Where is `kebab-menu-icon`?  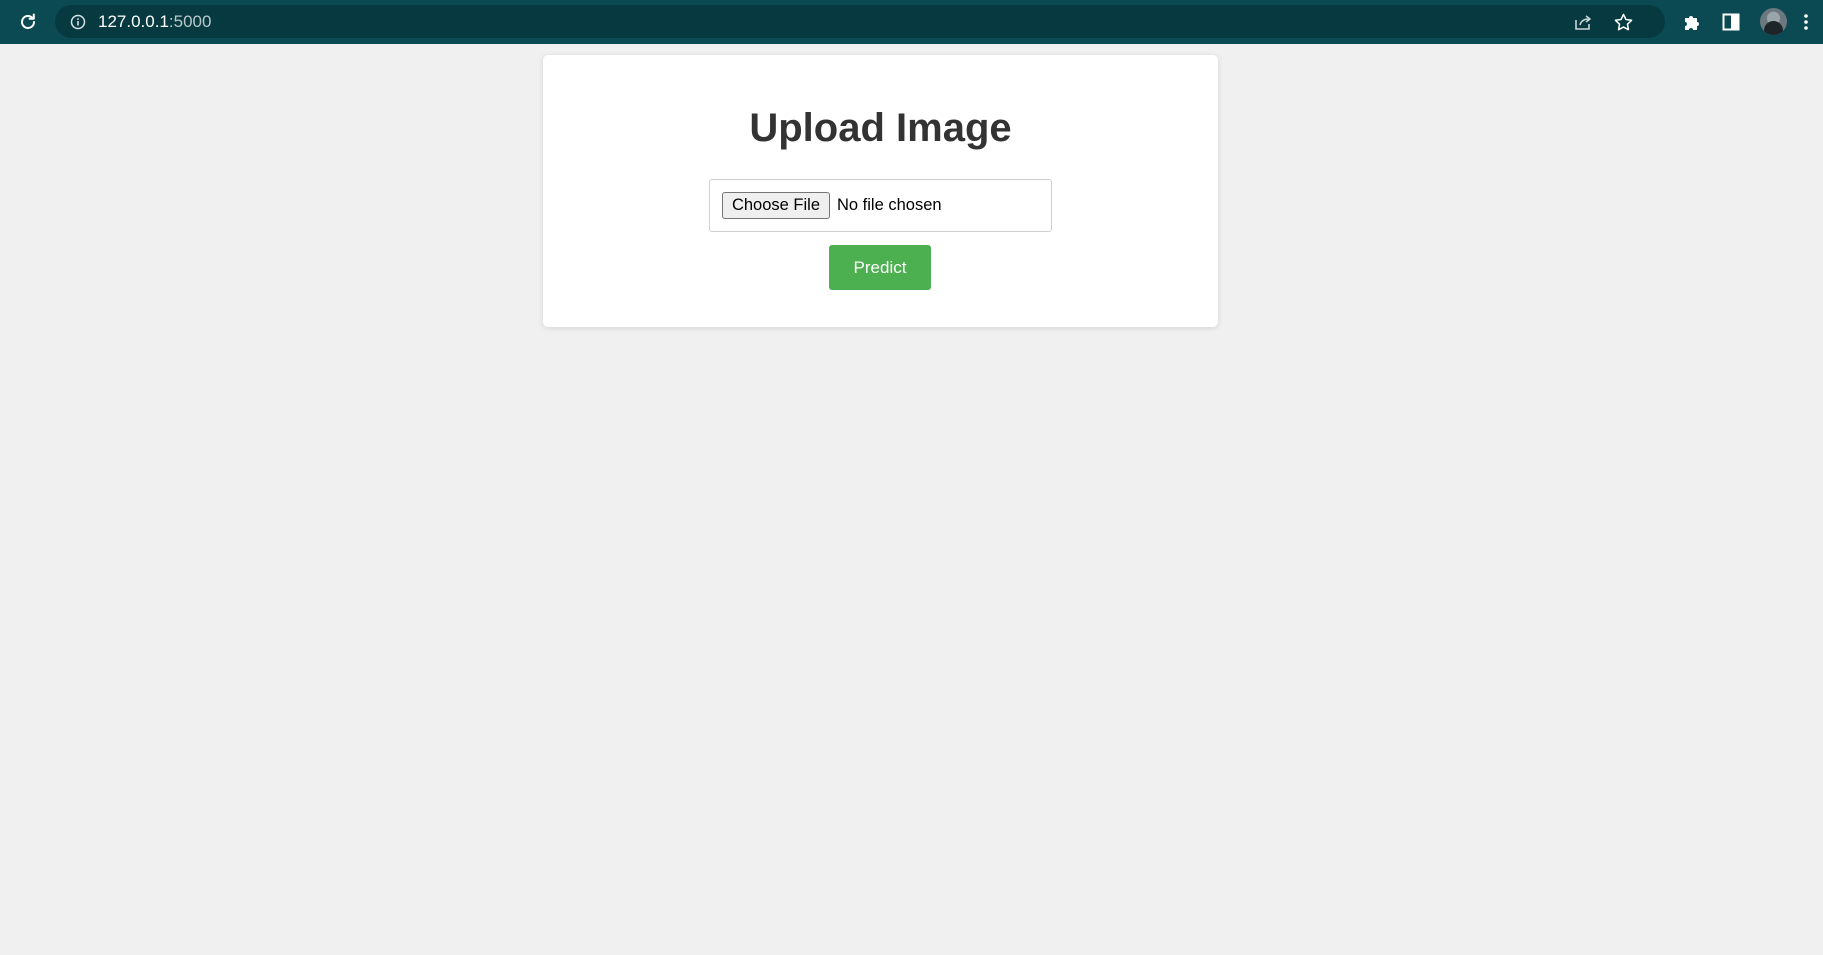 kebab-menu-icon is located at coordinates (1806, 22).